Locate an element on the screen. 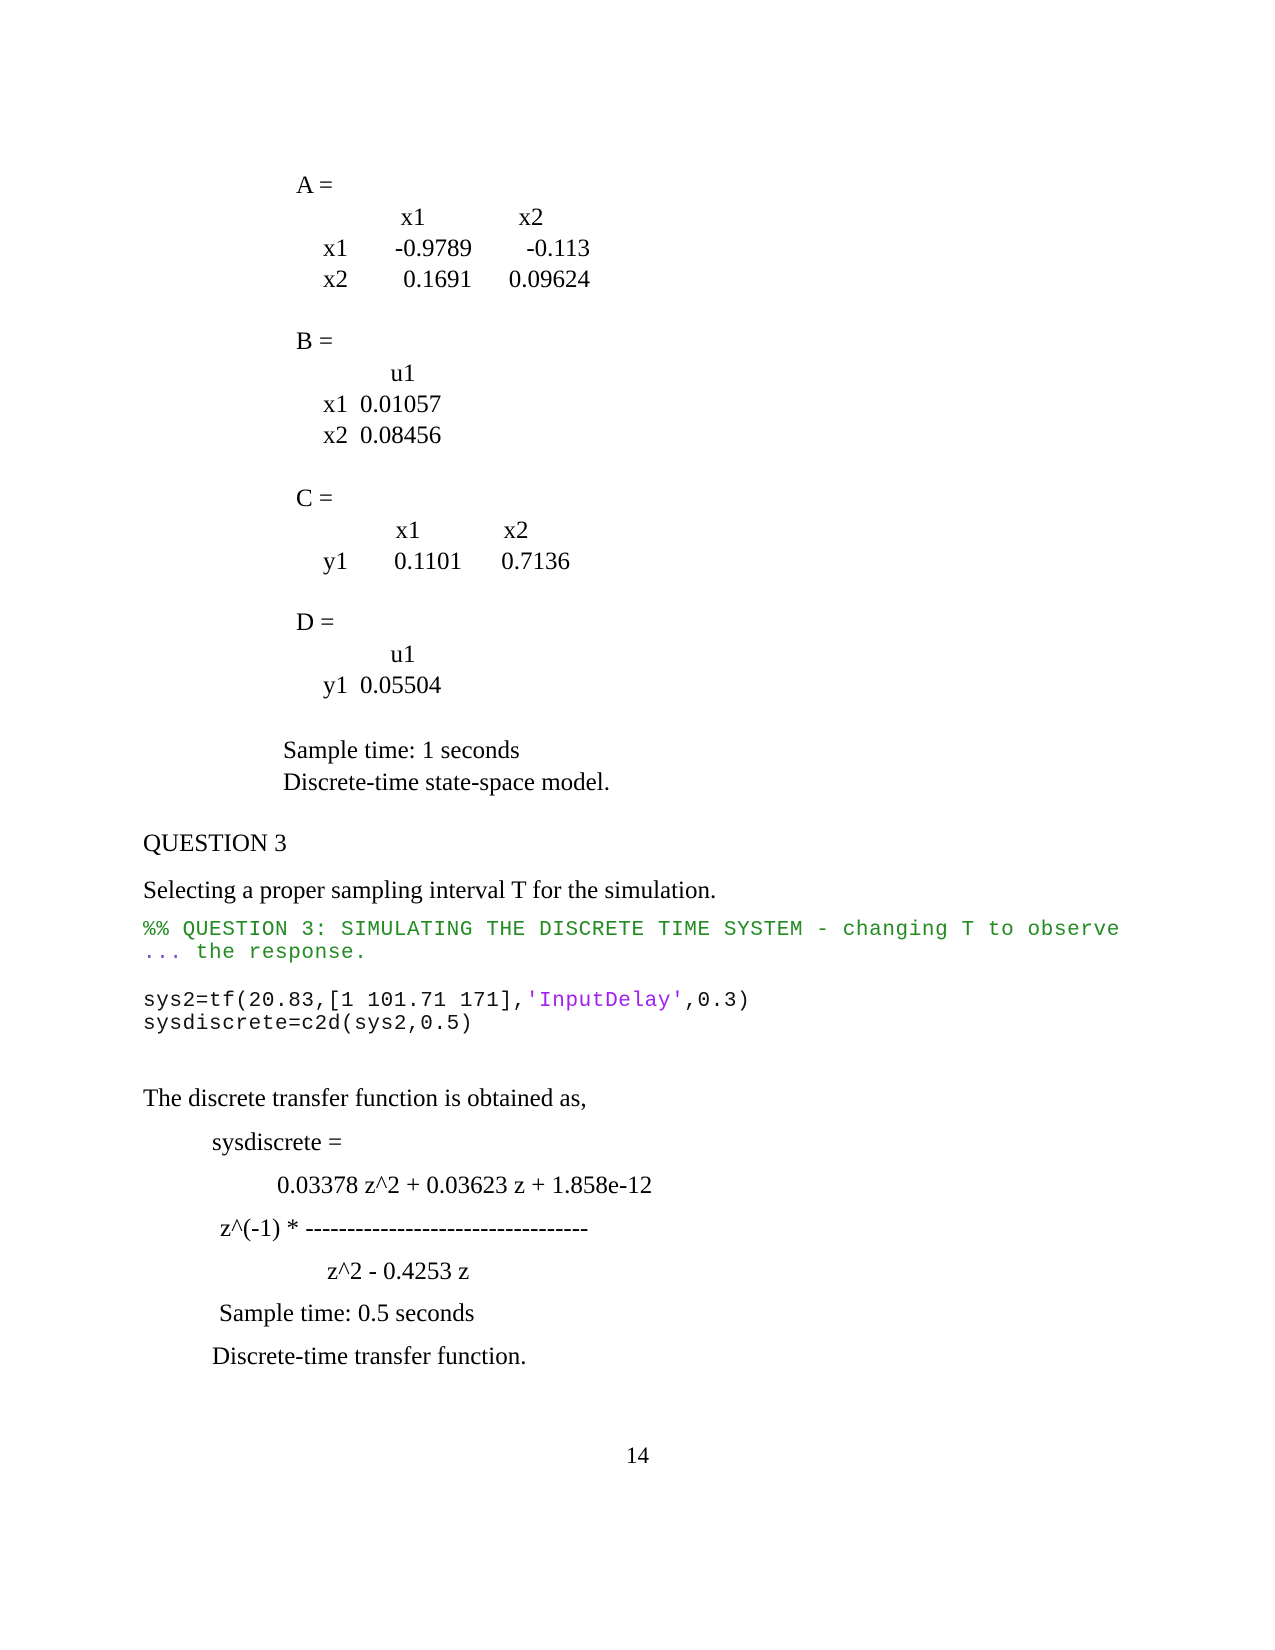  matrix-c-column-headers: x1 x2 is located at coordinates (646, 530).